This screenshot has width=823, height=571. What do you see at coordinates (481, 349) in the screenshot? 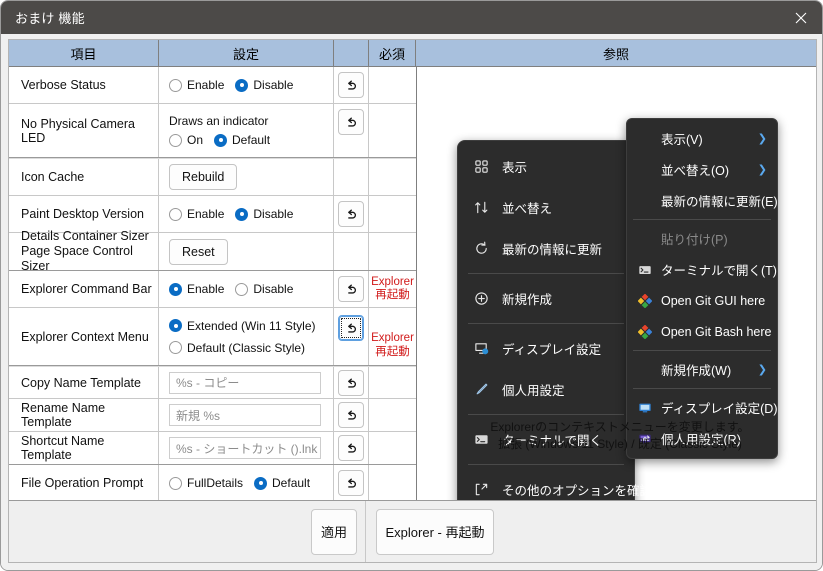
I see `display-settings-icon` at bounding box center [481, 349].